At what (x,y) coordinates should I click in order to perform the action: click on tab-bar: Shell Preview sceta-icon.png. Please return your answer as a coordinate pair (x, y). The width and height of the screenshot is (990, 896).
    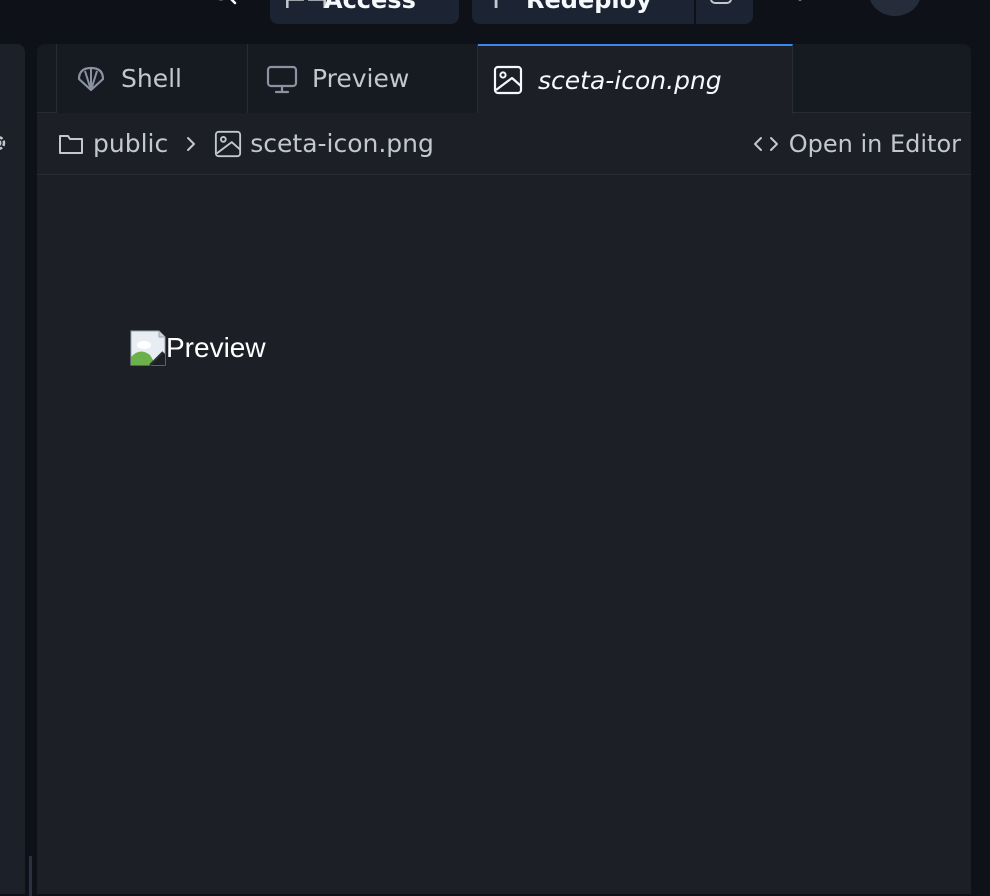
    Looking at the image, I should click on (504, 79).